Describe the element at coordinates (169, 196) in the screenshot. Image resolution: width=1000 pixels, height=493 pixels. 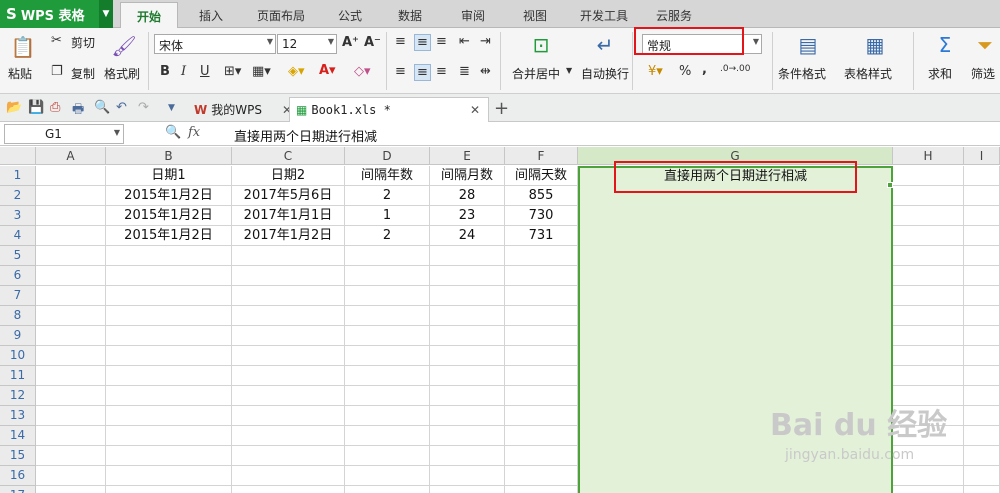
I see `cell-b2: 2015年1月2日` at that location.